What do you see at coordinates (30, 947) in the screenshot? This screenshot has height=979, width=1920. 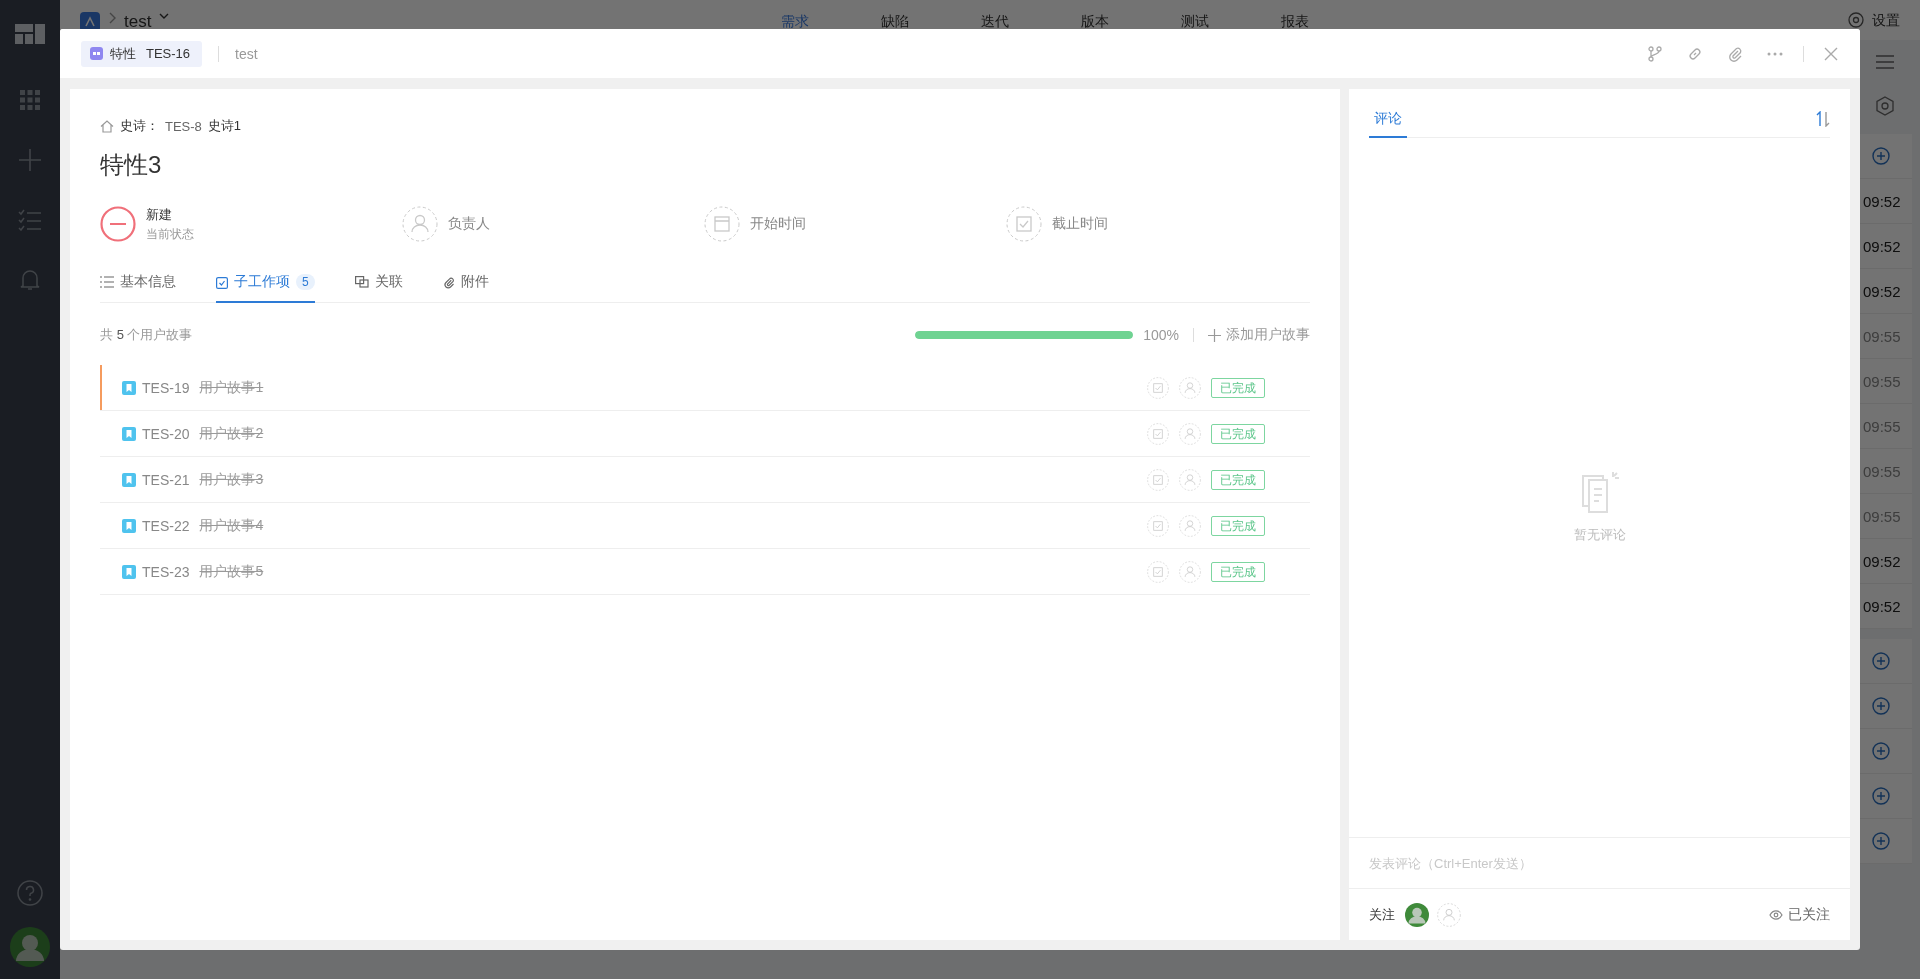 I see `user-avatar` at bounding box center [30, 947].